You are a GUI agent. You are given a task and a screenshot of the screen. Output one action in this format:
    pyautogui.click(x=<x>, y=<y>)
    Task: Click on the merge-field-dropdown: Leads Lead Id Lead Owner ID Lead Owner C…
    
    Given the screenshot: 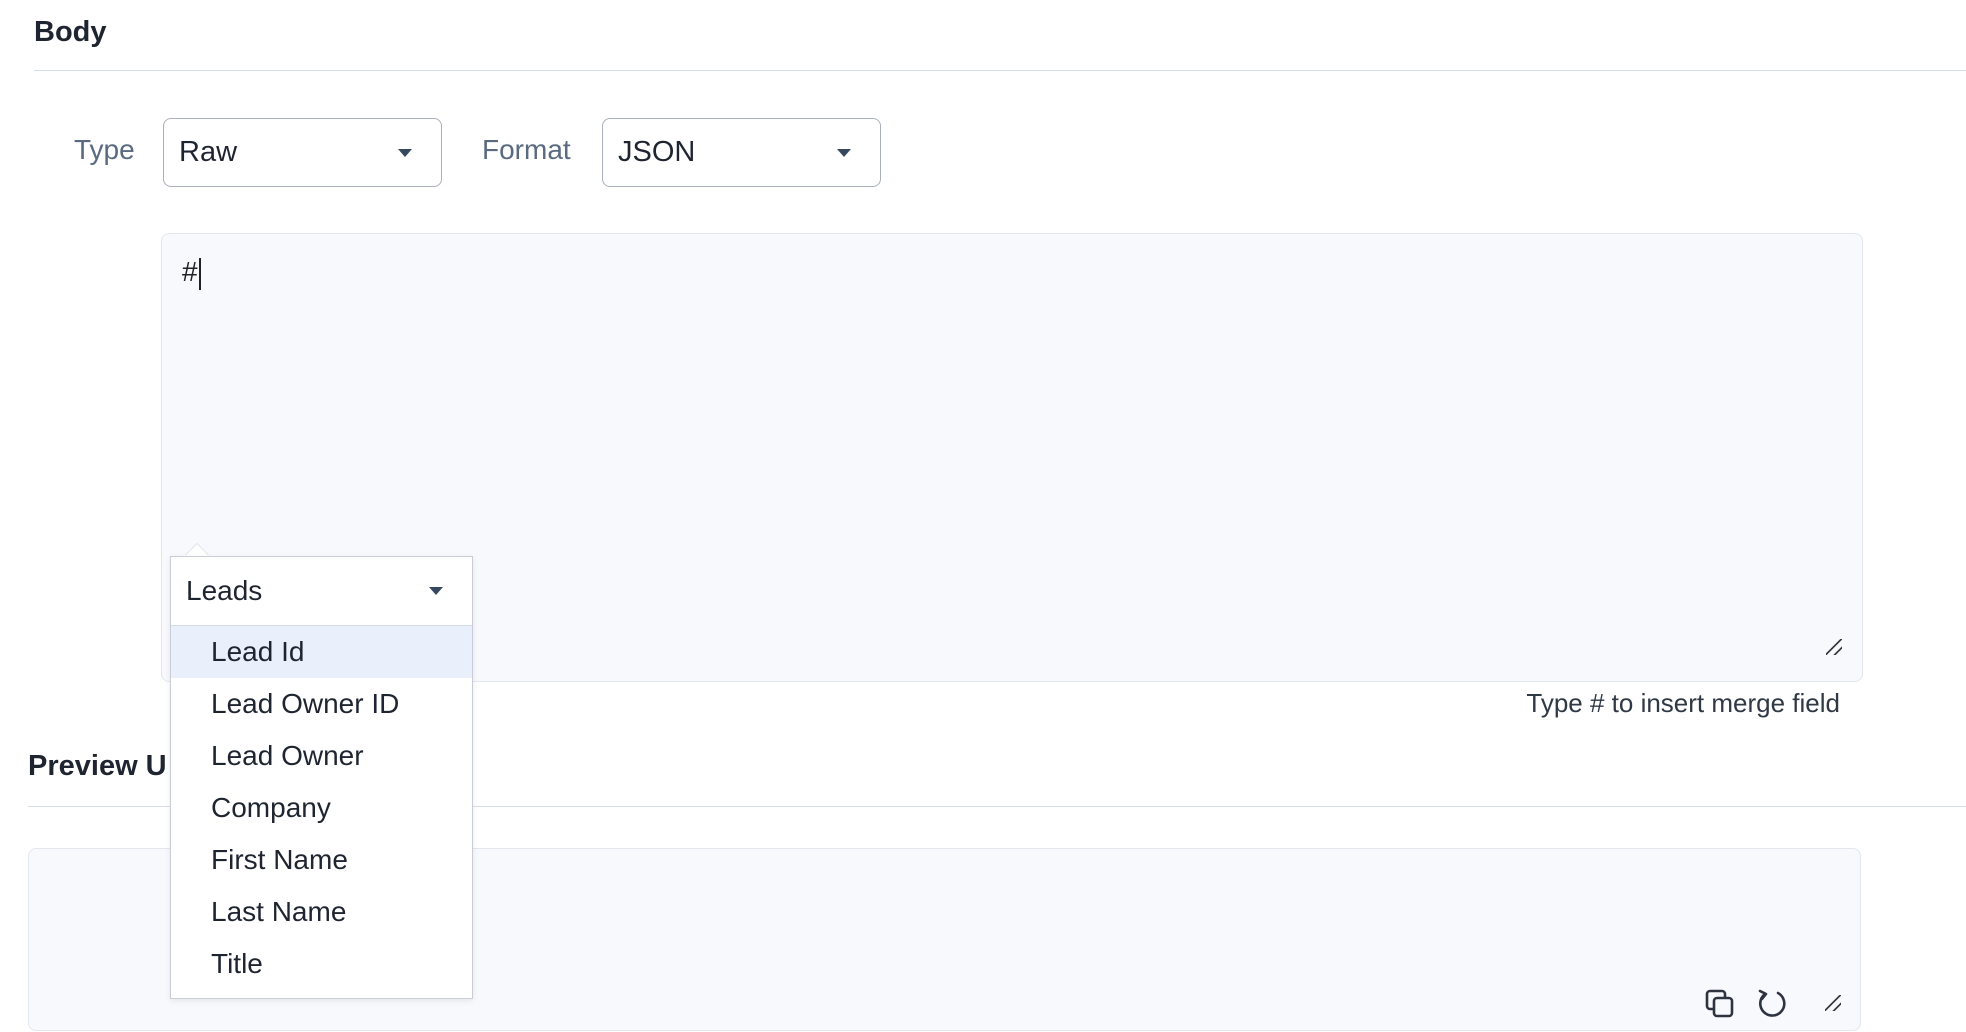 What is the action you would take?
    pyautogui.click(x=321, y=777)
    